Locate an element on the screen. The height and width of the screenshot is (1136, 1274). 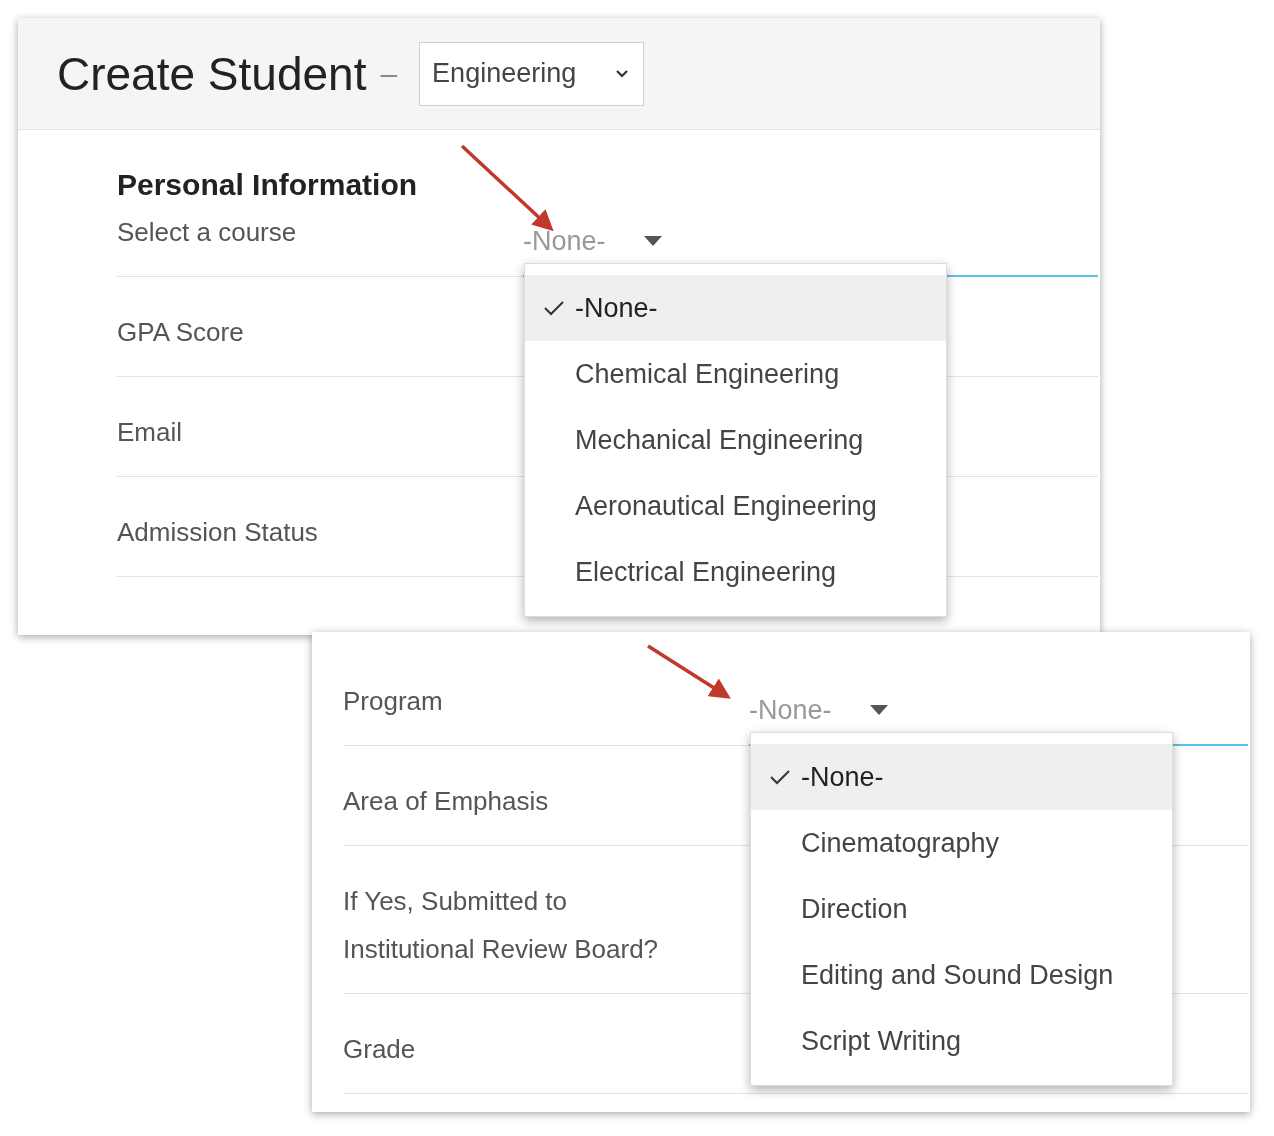
layout-select: Engineering is located at coordinates (532, 73).